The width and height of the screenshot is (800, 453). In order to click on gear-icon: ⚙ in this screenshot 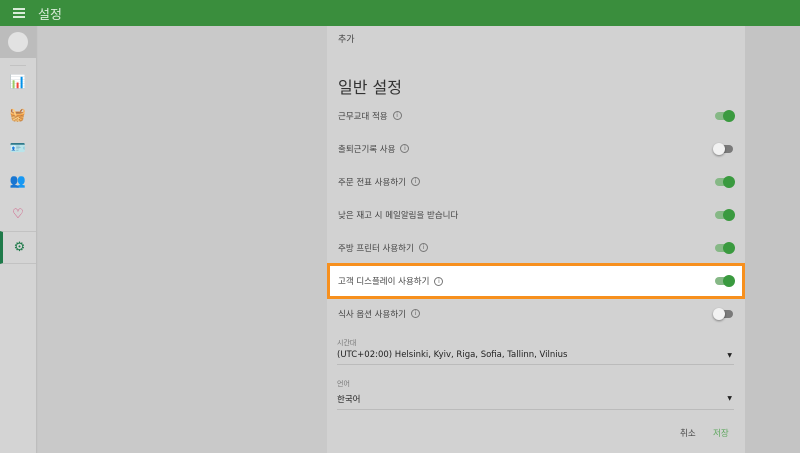, I will do `click(19, 247)`.